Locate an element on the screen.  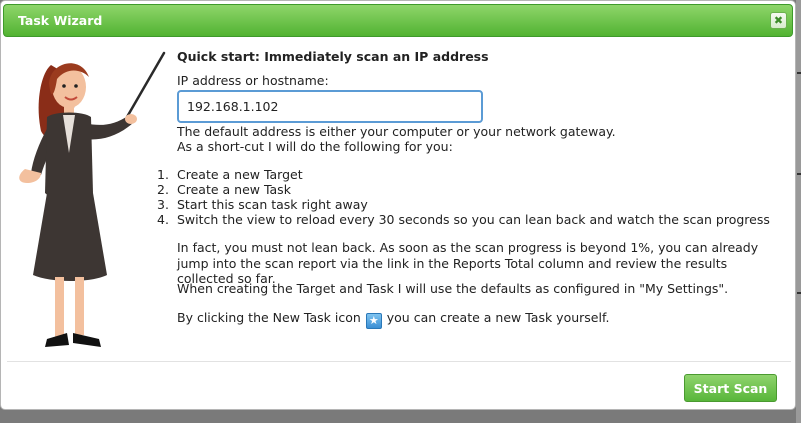
step-number: 2. is located at coordinates (163, 189).